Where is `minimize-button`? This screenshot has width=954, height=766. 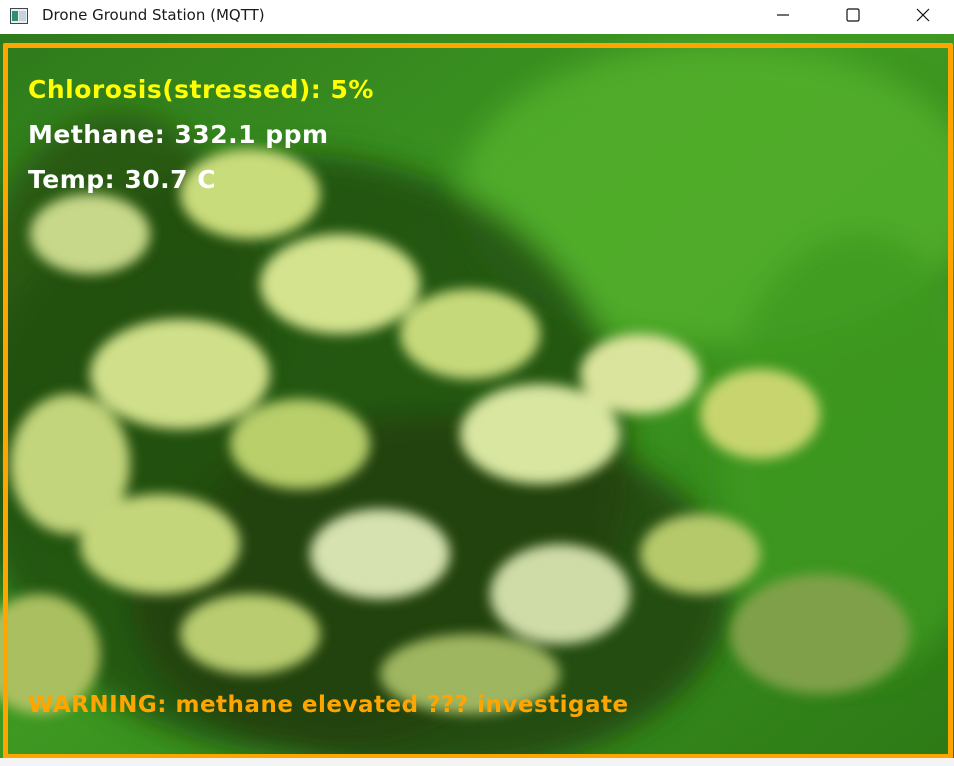
minimize-button is located at coordinates (783, 16).